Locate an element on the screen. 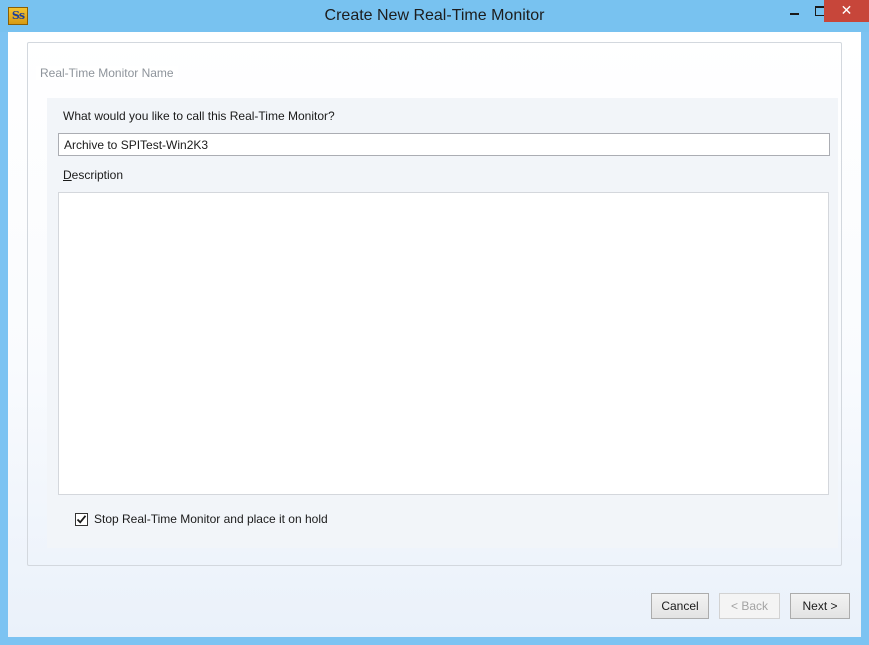  description-label: Description is located at coordinates (93, 175).